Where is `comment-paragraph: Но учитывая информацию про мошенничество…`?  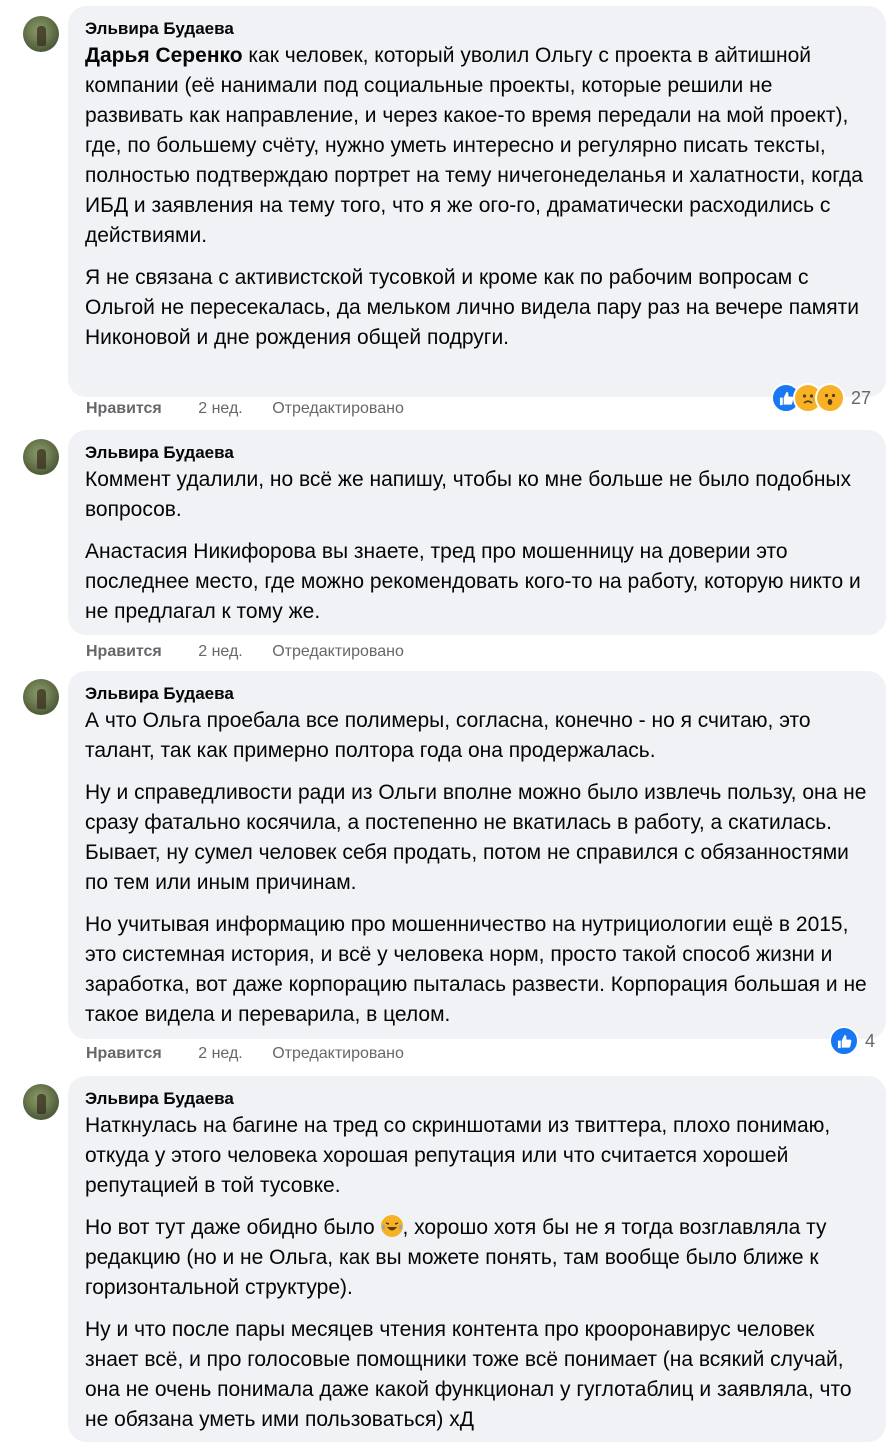 comment-paragraph: Но учитывая информацию про мошенничество… is located at coordinates (476, 969).